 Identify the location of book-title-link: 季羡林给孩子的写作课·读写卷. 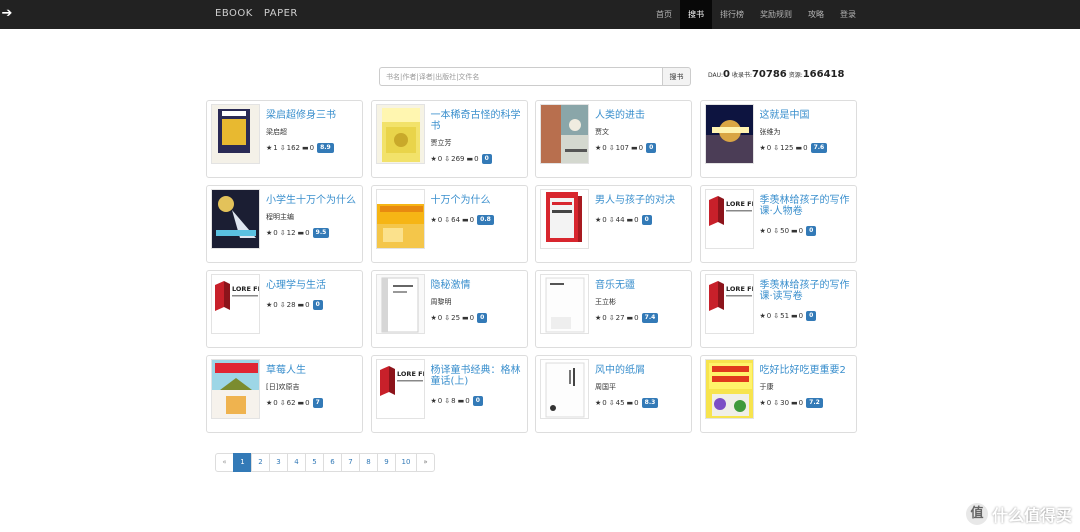
(806, 291).